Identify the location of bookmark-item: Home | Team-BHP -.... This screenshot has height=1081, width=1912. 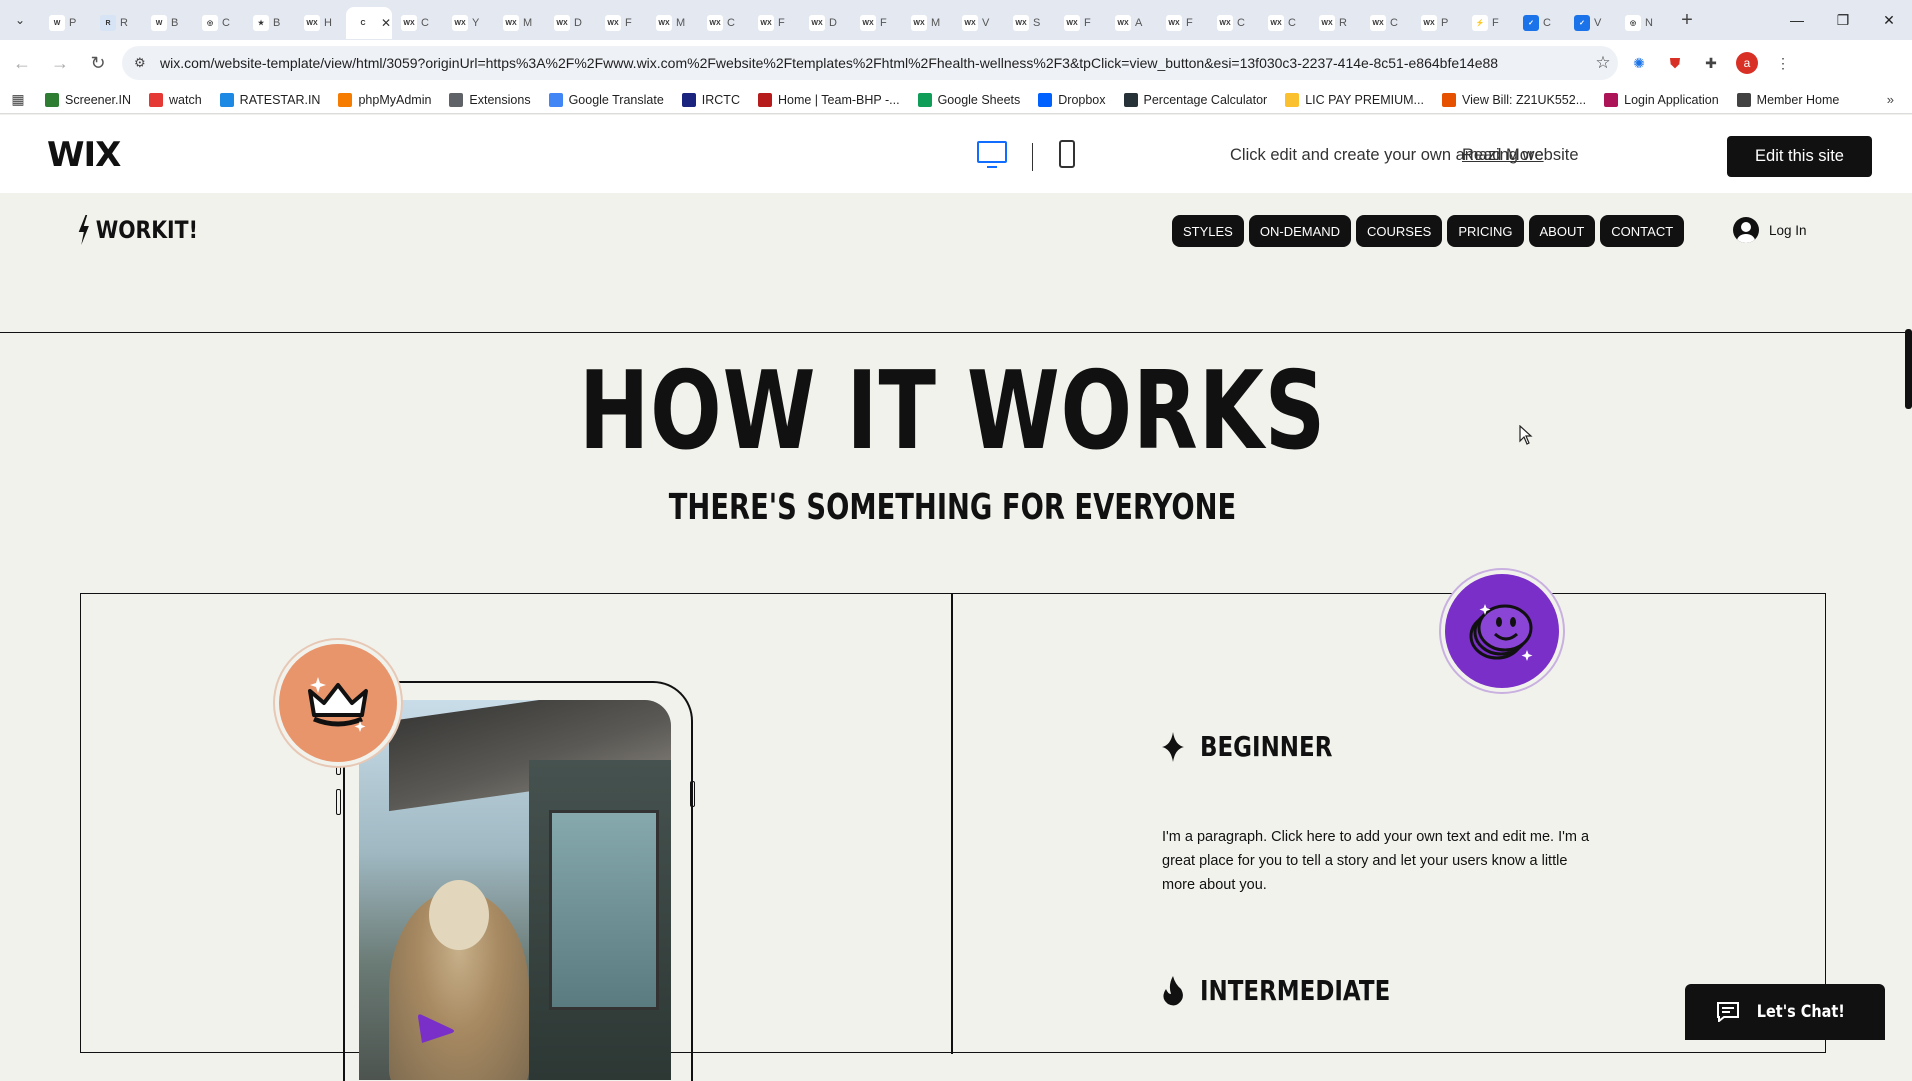
(829, 99).